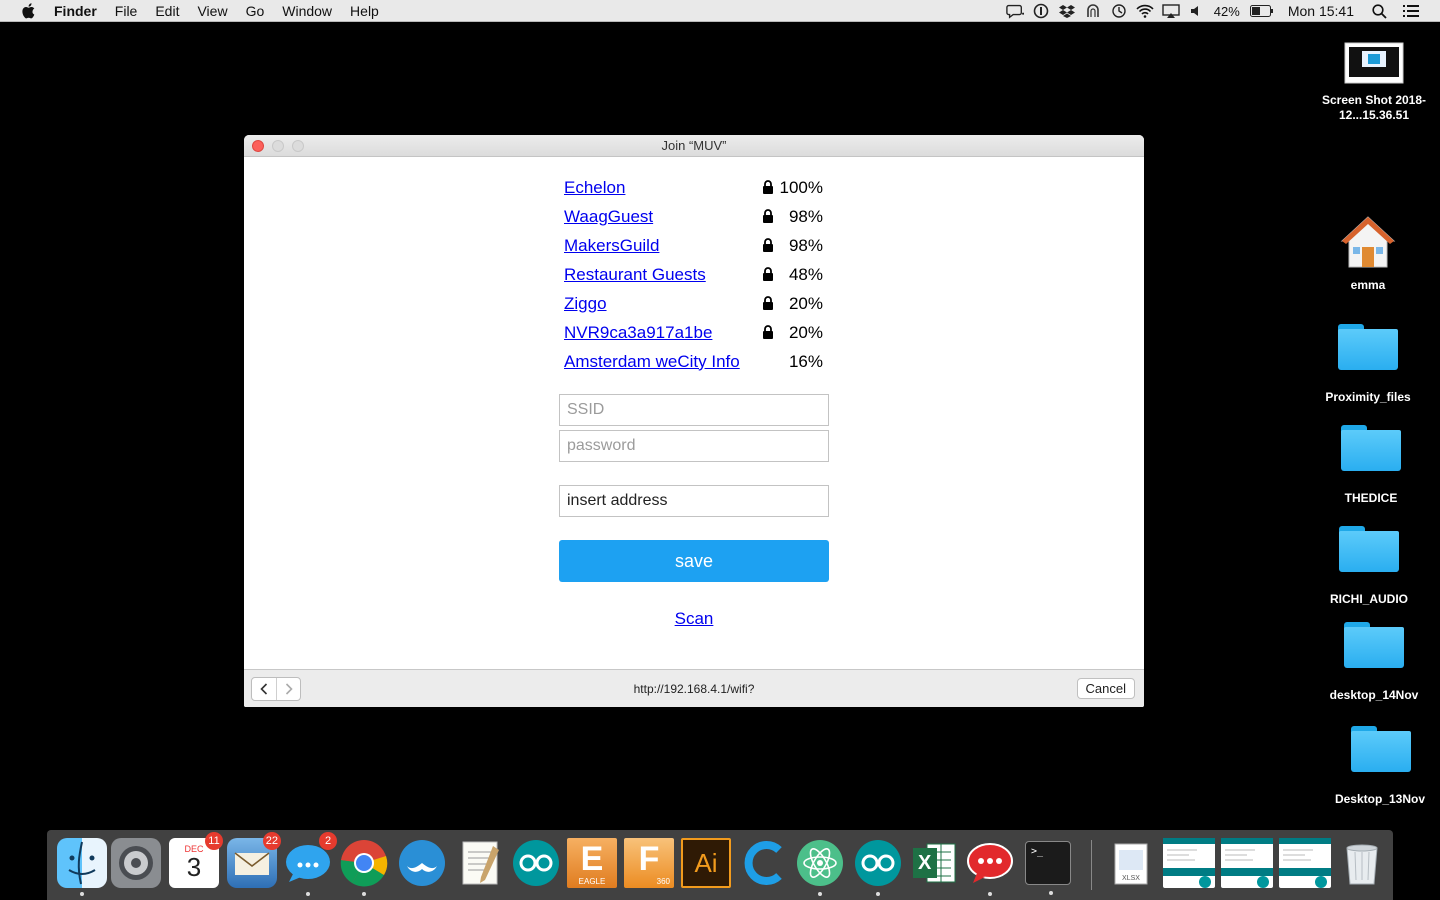  I want to click on speech-bubble-icon, so click(1015, 11).